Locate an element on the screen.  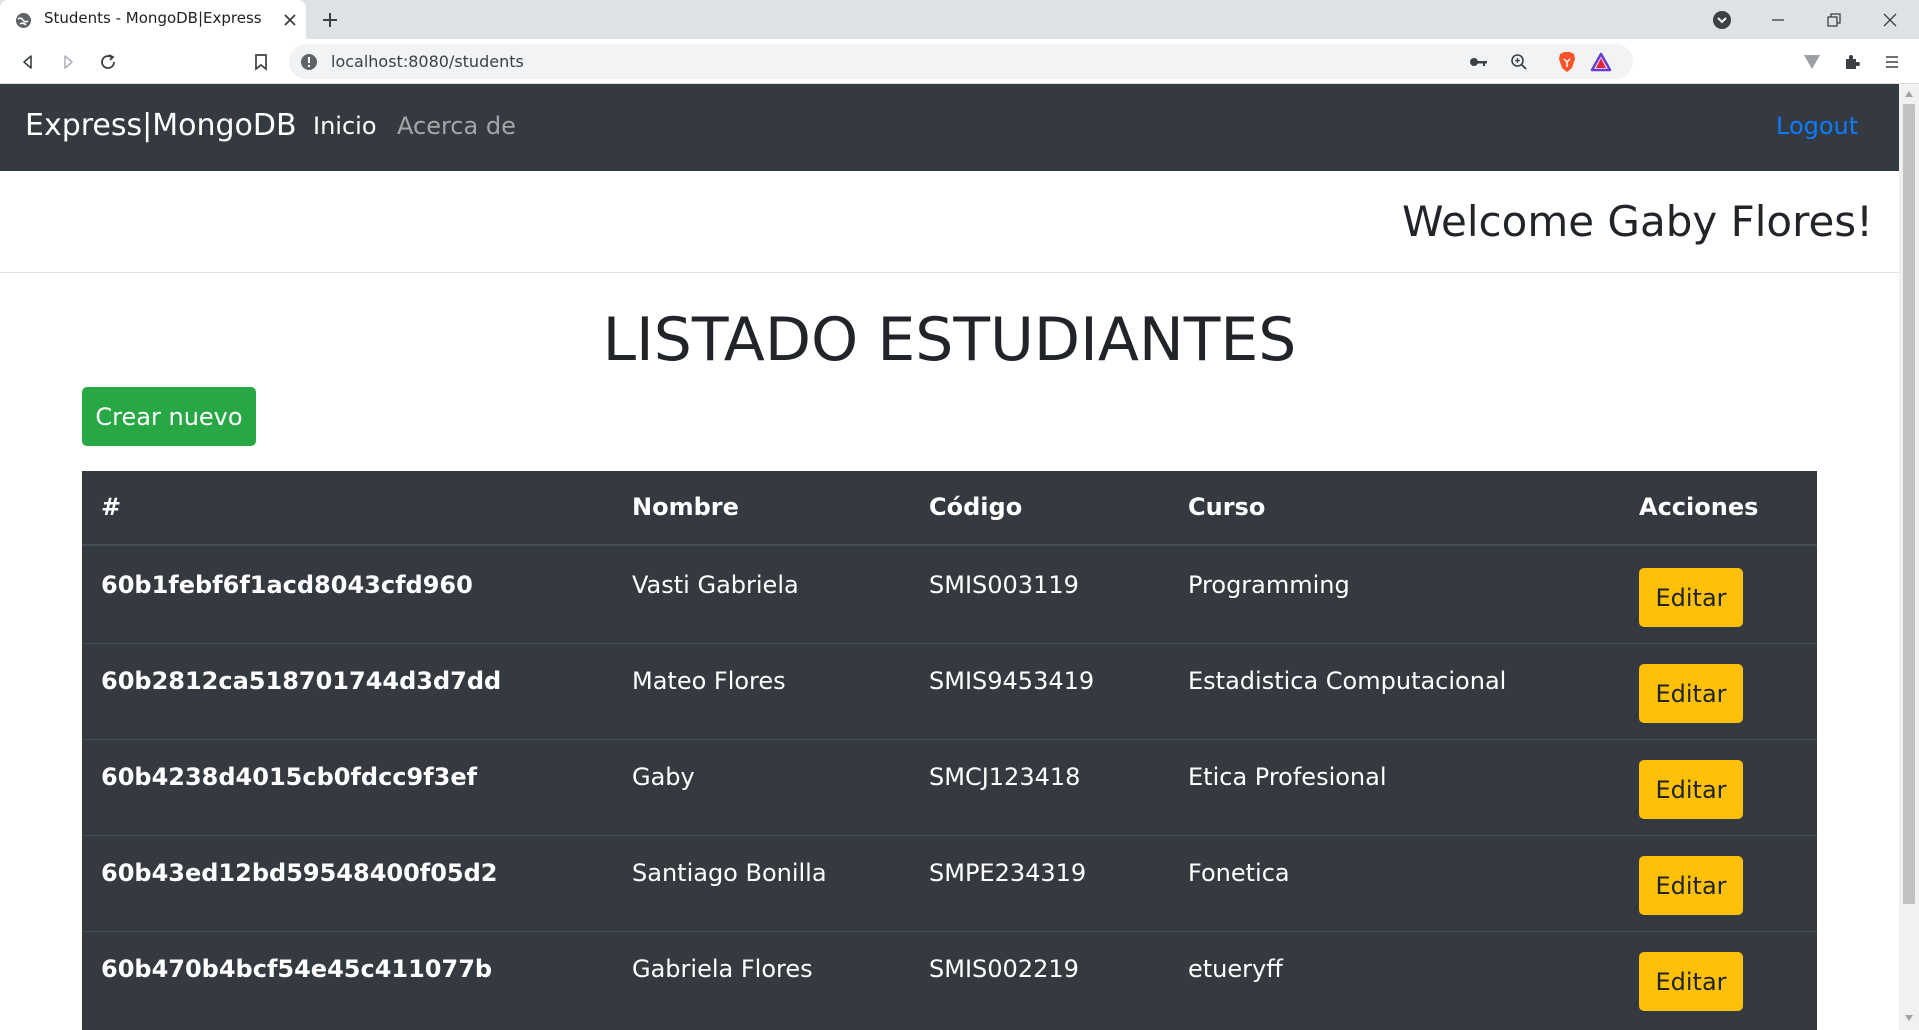
column-header-curso: Curso is located at coordinates (1227, 507).